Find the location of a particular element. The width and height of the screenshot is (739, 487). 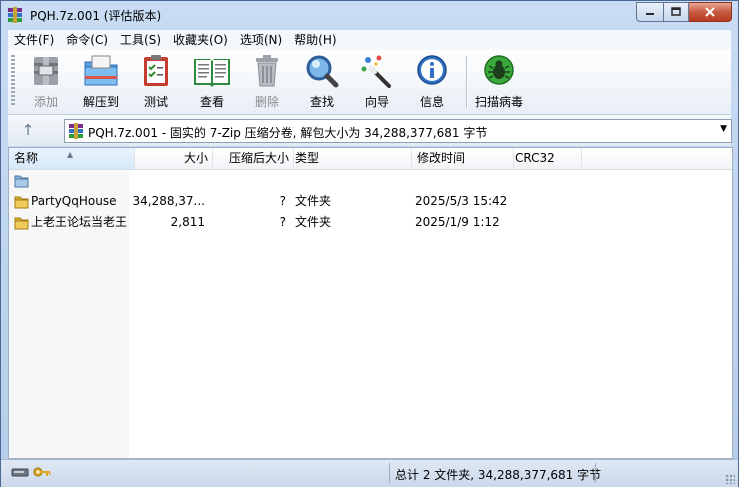

wizard-button: 向导 is located at coordinates (377, 82).